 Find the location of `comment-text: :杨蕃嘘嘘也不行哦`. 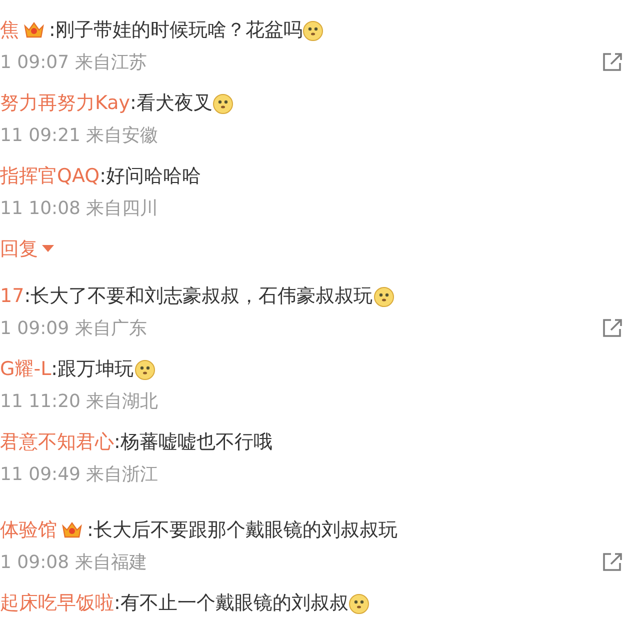

comment-text: :杨蕃嘘嘘也不行哦 is located at coordinates (193, 442).